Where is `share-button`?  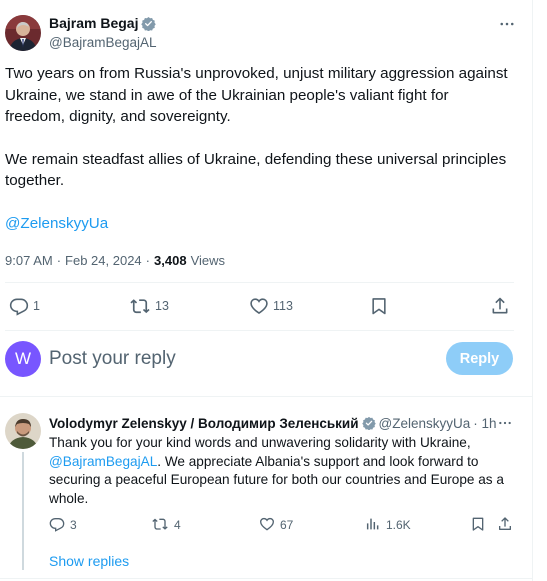 share-button is located at coordinates (500, 306).